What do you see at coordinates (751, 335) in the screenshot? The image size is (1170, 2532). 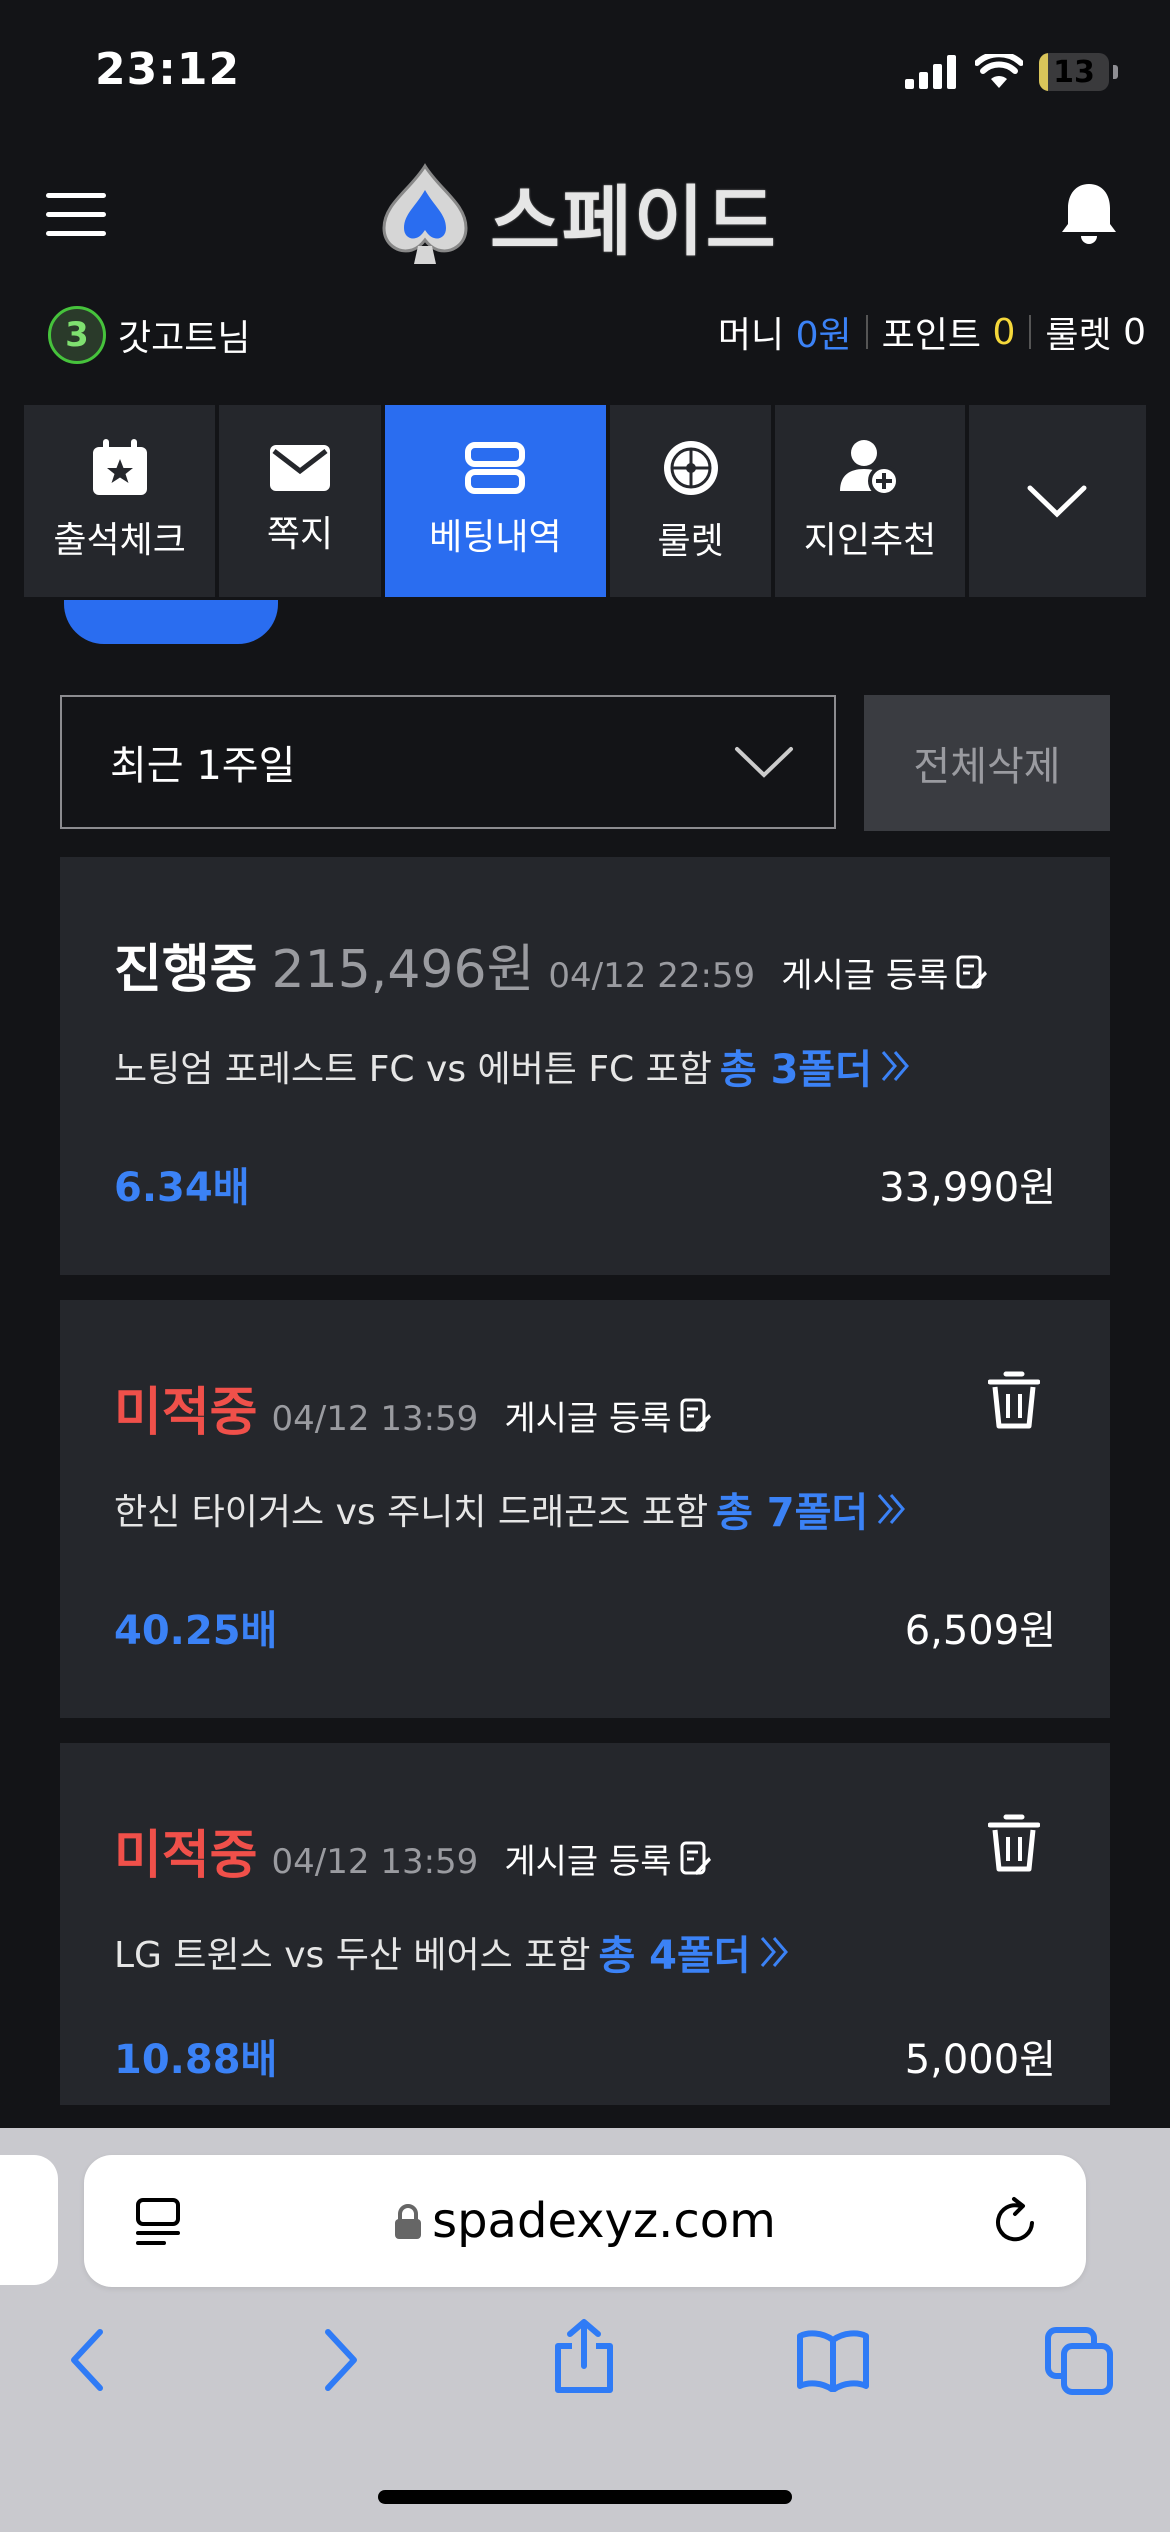 I see `money-label: 머니` at bounding box center [751, 335].